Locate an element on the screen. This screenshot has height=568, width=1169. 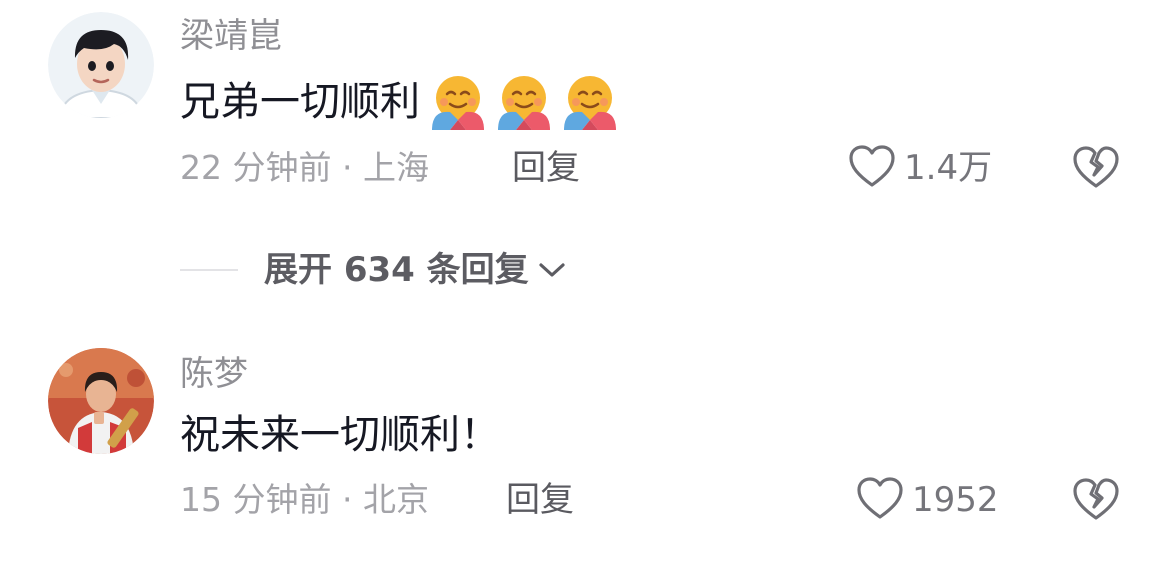
like-button: 1952 is located at coordinates (927, 500).